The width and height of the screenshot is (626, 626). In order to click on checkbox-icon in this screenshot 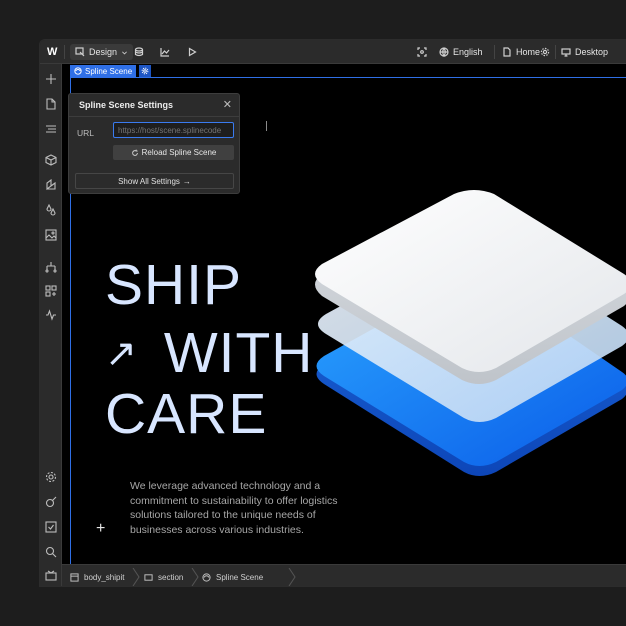, I will do `click(51, 527)`.